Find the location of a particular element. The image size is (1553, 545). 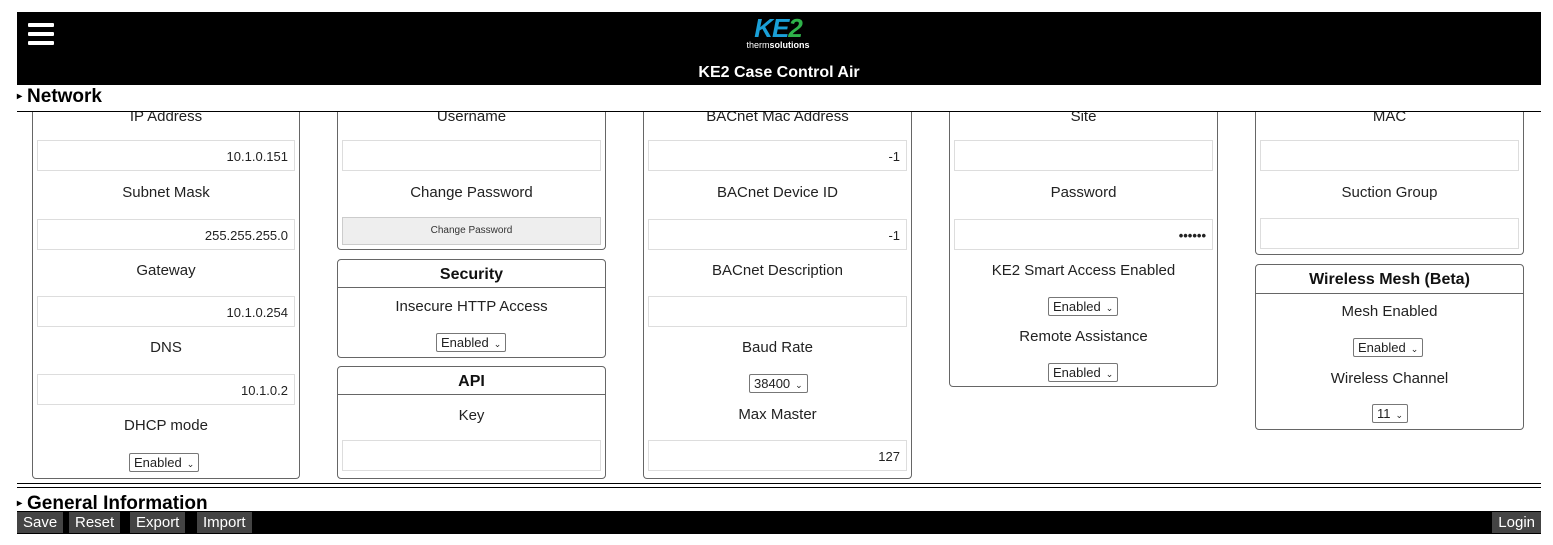

security-title: Security is located at coordinates (471, 274).